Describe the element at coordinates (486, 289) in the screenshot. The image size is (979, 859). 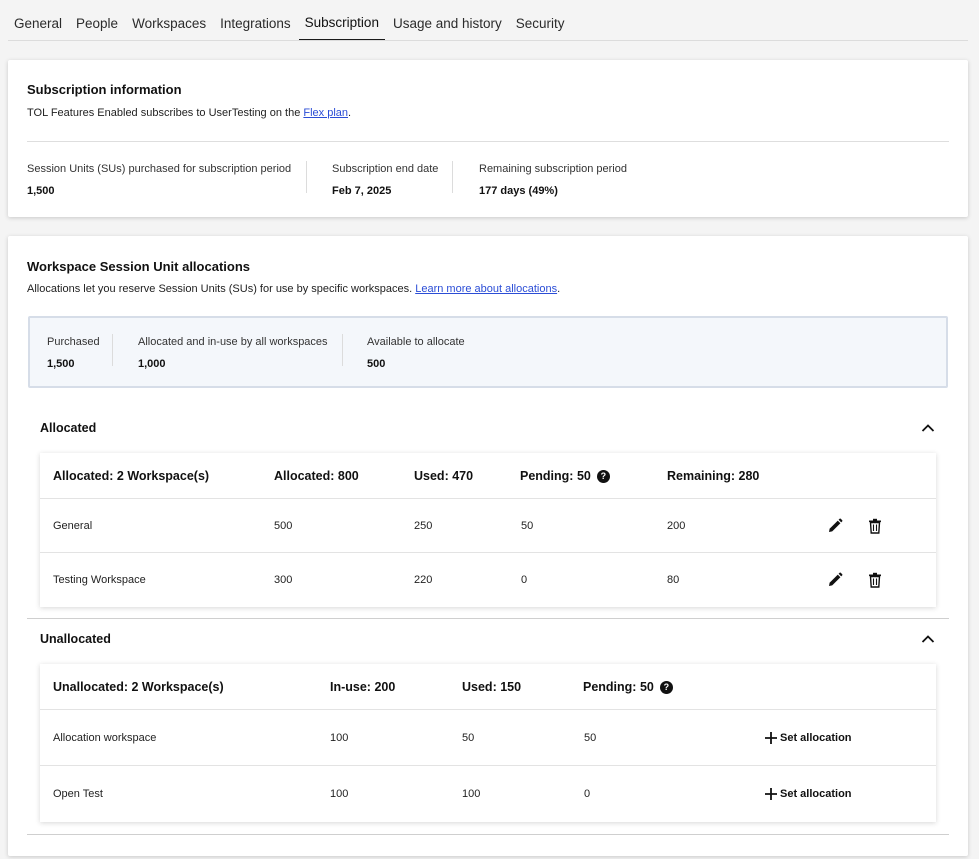
I see `learn-more-allocations-link: Learn more about allocations` at that location.